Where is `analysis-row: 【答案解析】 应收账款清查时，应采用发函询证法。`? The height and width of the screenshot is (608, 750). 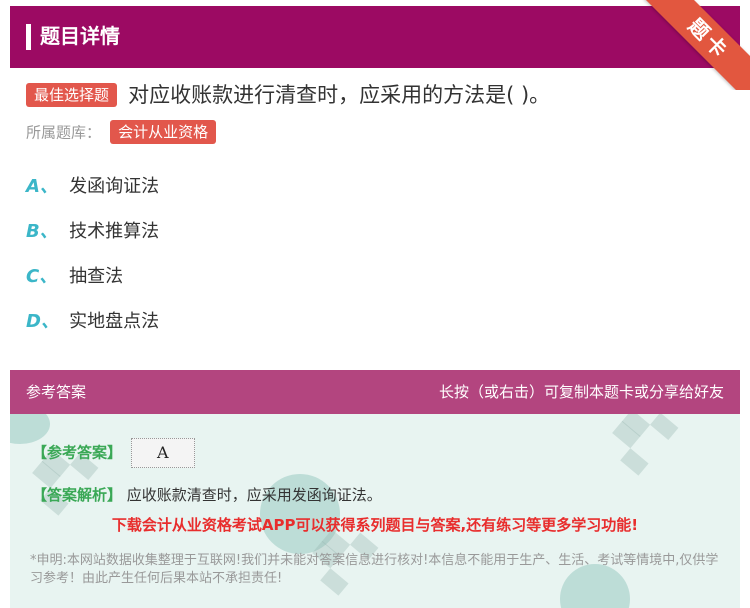
analysis-row: 【答案解析】 应收账款清查时，应采用发函询证法。 is located at coordinates (207, 494).